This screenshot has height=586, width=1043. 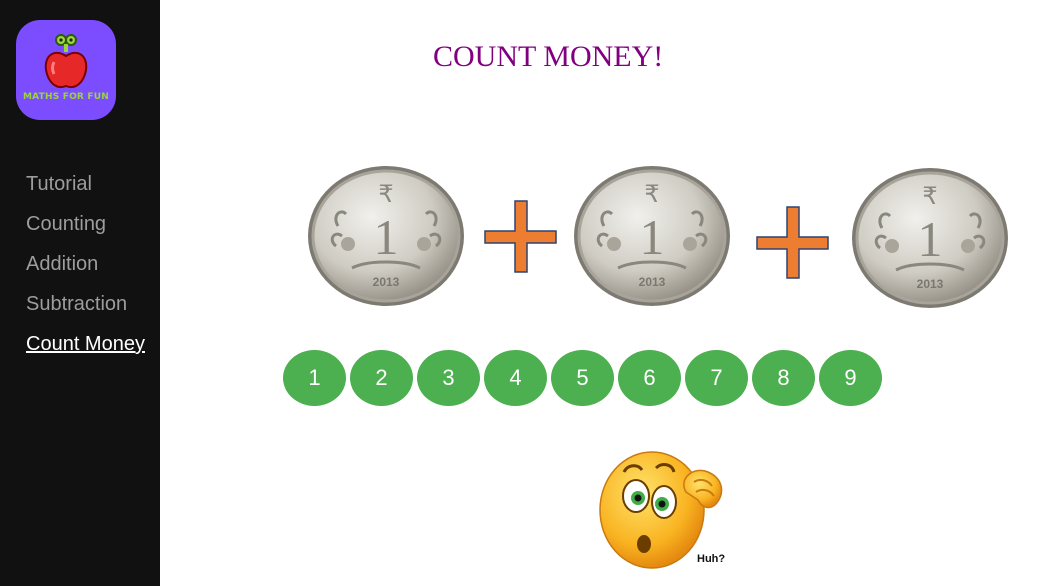 I want to click on nav-item-addition: Addition, so click(x=85, y=264).